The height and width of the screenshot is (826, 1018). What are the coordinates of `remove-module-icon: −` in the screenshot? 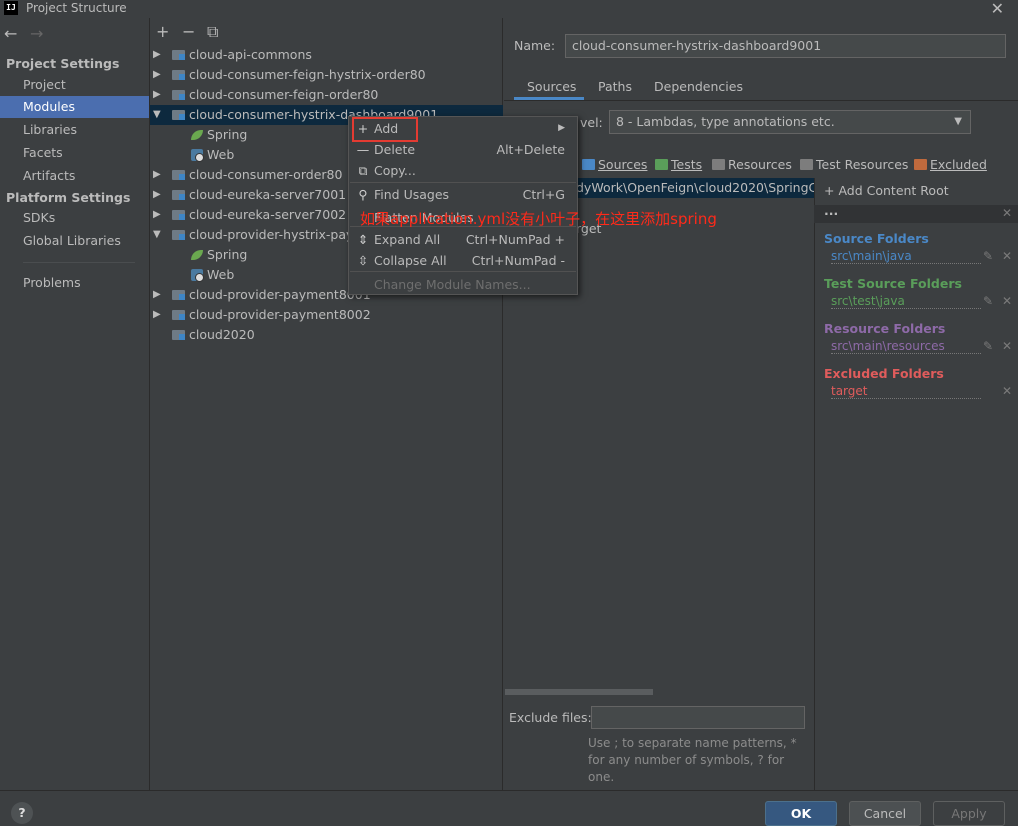 It's located at (188, 31).